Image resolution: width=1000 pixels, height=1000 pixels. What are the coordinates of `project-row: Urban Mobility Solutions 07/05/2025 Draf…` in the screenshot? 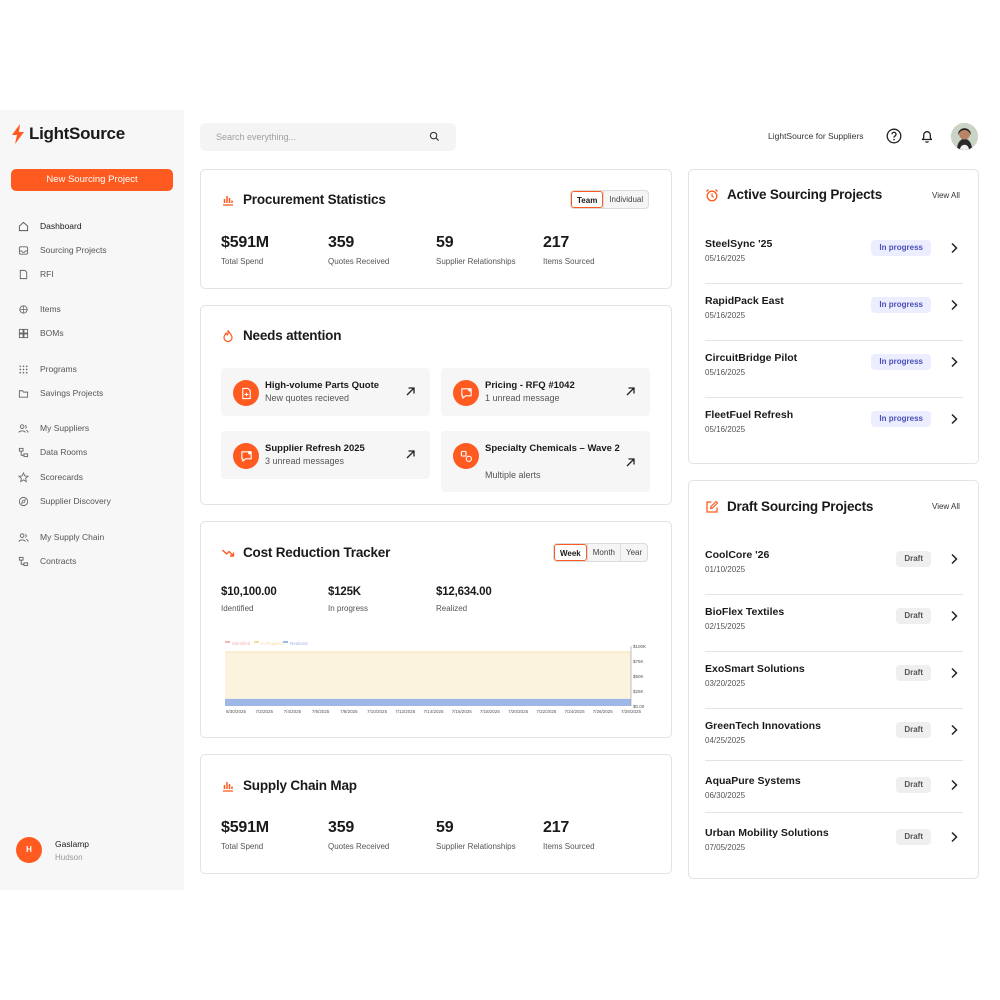 It's located at (834, 839).